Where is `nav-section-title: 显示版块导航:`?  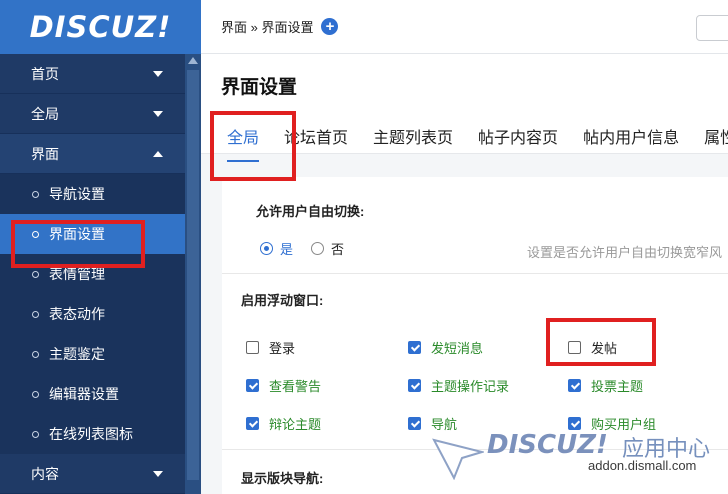 nav-section-title: 显示版块导航: is located at coordinates (282, 478).